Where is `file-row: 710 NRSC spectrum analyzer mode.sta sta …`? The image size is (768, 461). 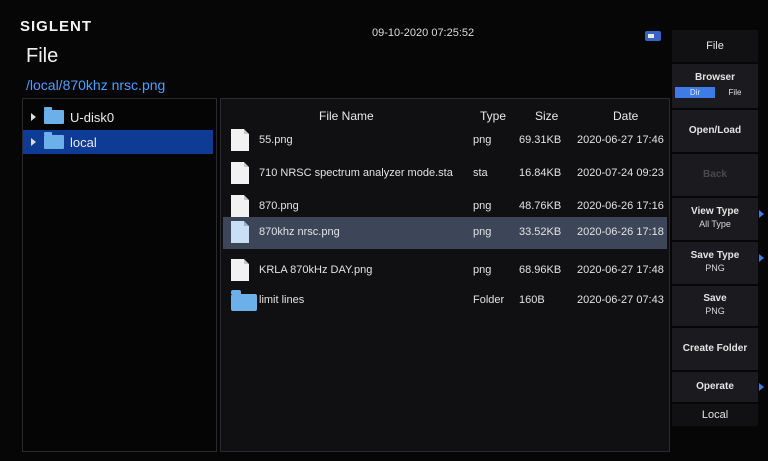
file-row: 710 NRSC spectrum analyzer mode.sta sta … is located at coordinates (445, 174).